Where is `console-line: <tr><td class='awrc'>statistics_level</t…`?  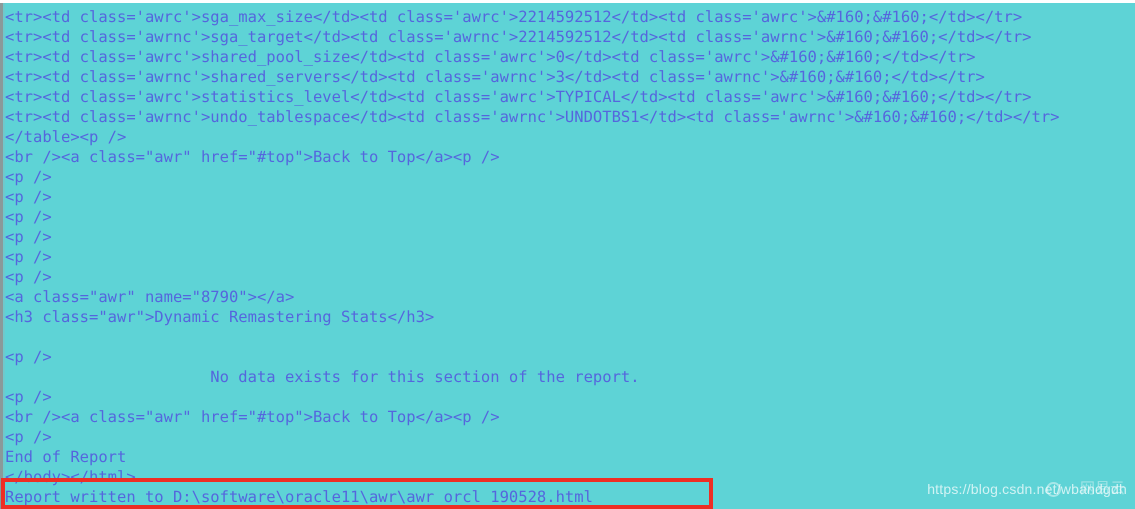 console-line: <tr><td class='awrc'>statistics_level</t… is located at coordinates (518, 97).